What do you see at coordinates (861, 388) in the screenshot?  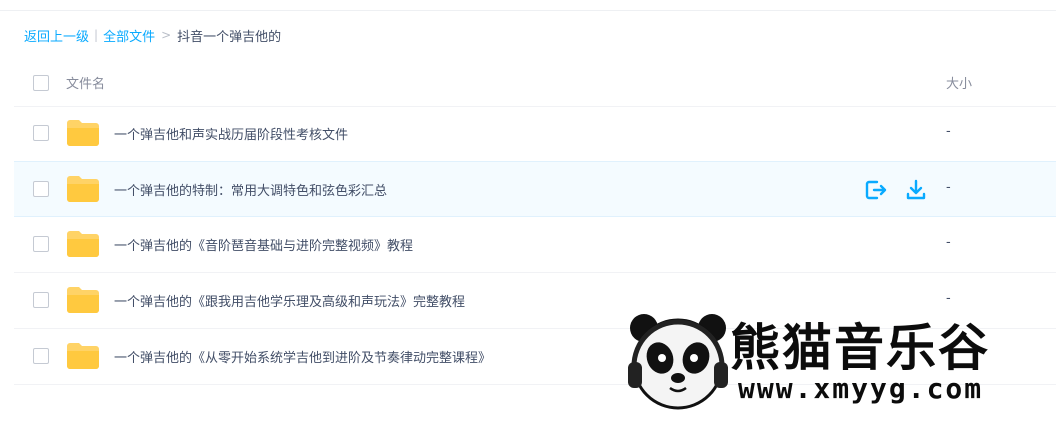 I see `watermark-url: www.xmyyg.com` at bounding box center [861, 388].